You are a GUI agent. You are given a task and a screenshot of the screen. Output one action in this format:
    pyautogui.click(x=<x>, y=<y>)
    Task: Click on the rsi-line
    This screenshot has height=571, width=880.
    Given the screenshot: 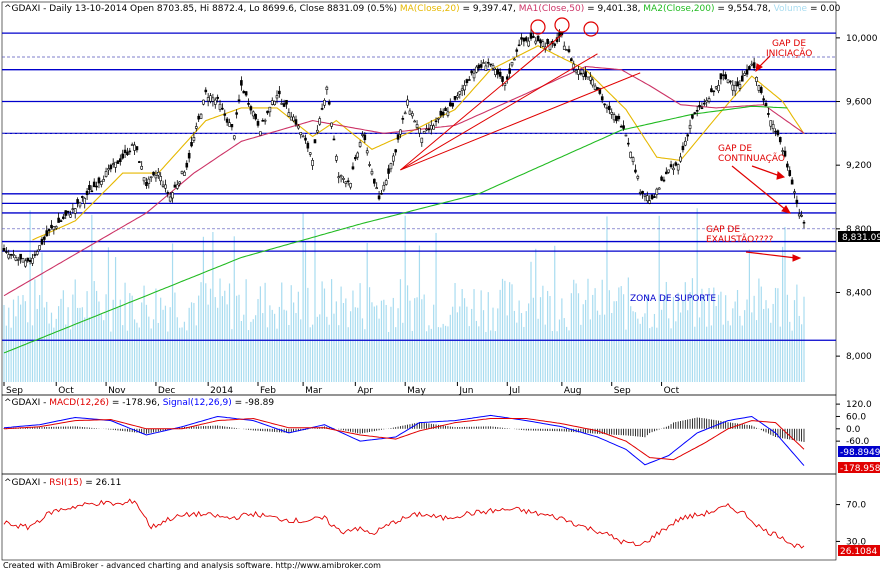 What is the action you would take?
    pyautogui.click(x=404, y=523)
    